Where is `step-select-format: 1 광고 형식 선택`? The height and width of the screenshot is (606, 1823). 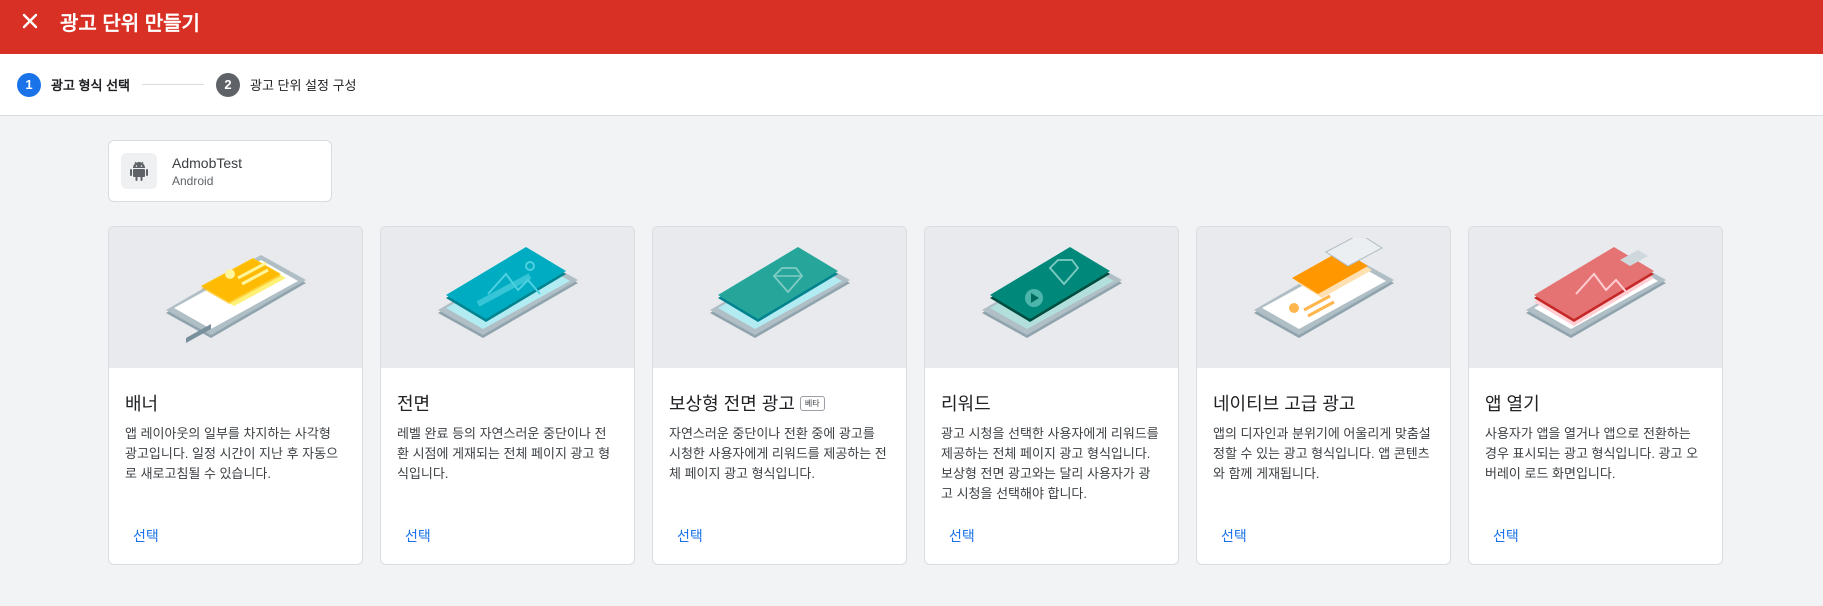
step-select-format: 1 광고 형식 선택 is located at coordinates (73, 84).